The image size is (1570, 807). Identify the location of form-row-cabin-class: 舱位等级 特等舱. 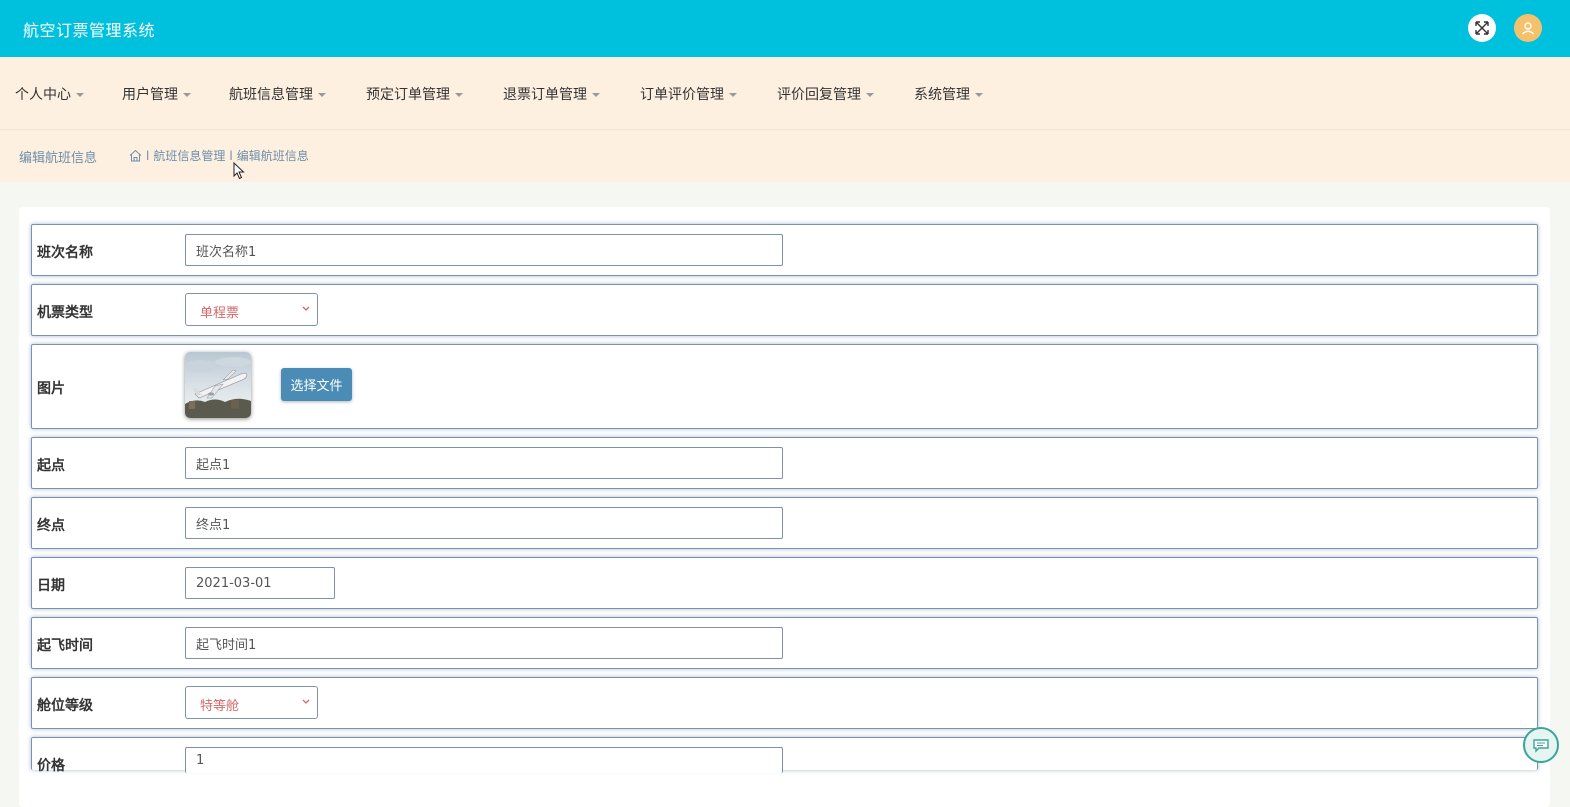
(784, 703).